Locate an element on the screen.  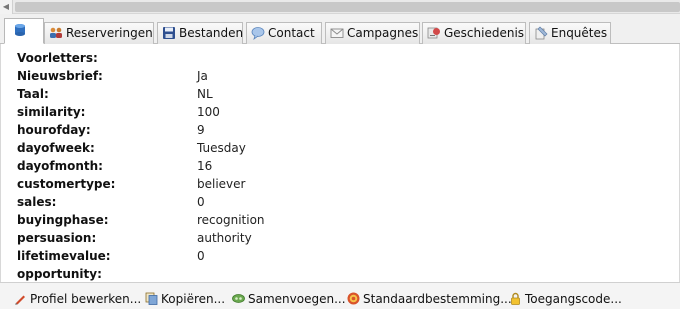
field-label: opportunity: is located at coordinates (59, 274).